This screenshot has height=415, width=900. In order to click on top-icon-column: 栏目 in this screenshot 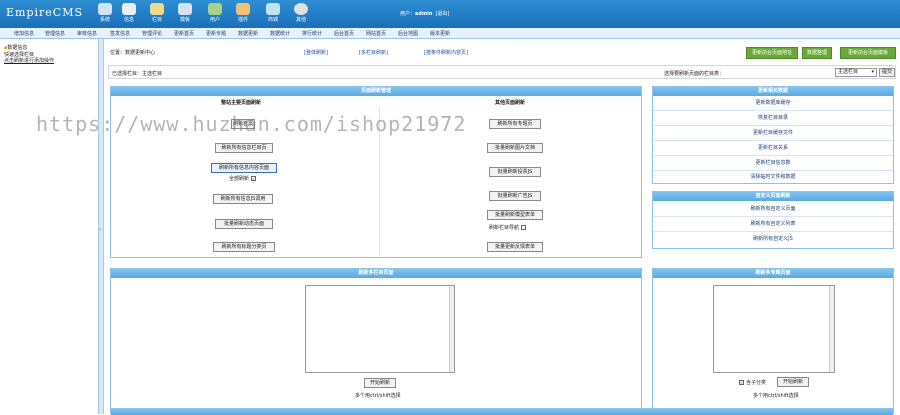, I will do `click(157, 15)`.